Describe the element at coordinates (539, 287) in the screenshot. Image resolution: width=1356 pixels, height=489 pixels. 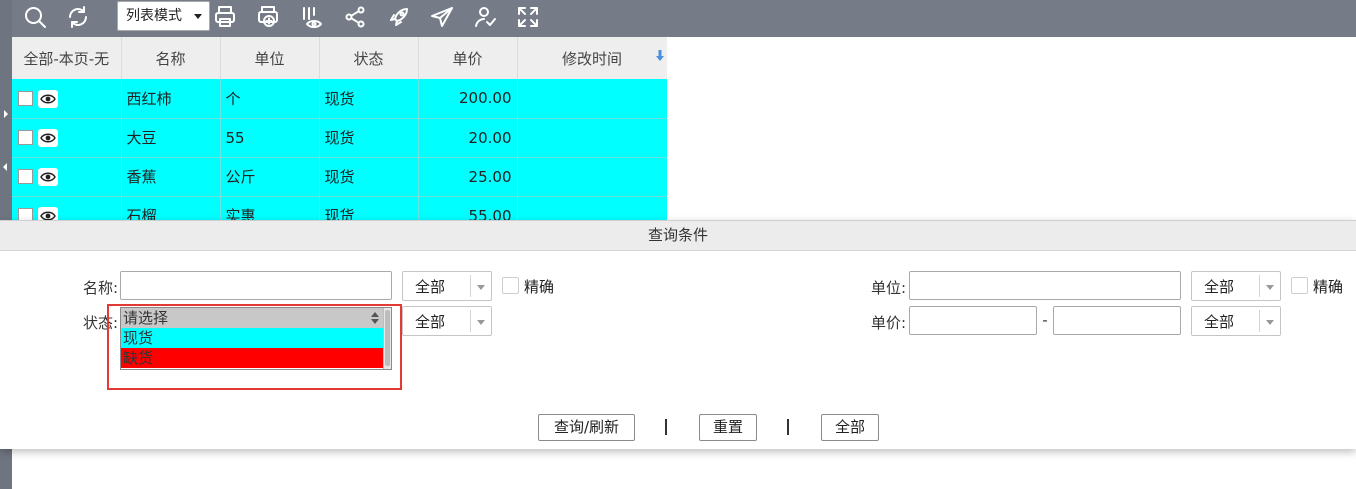
I see `name-exact-label: 精确` at that location.